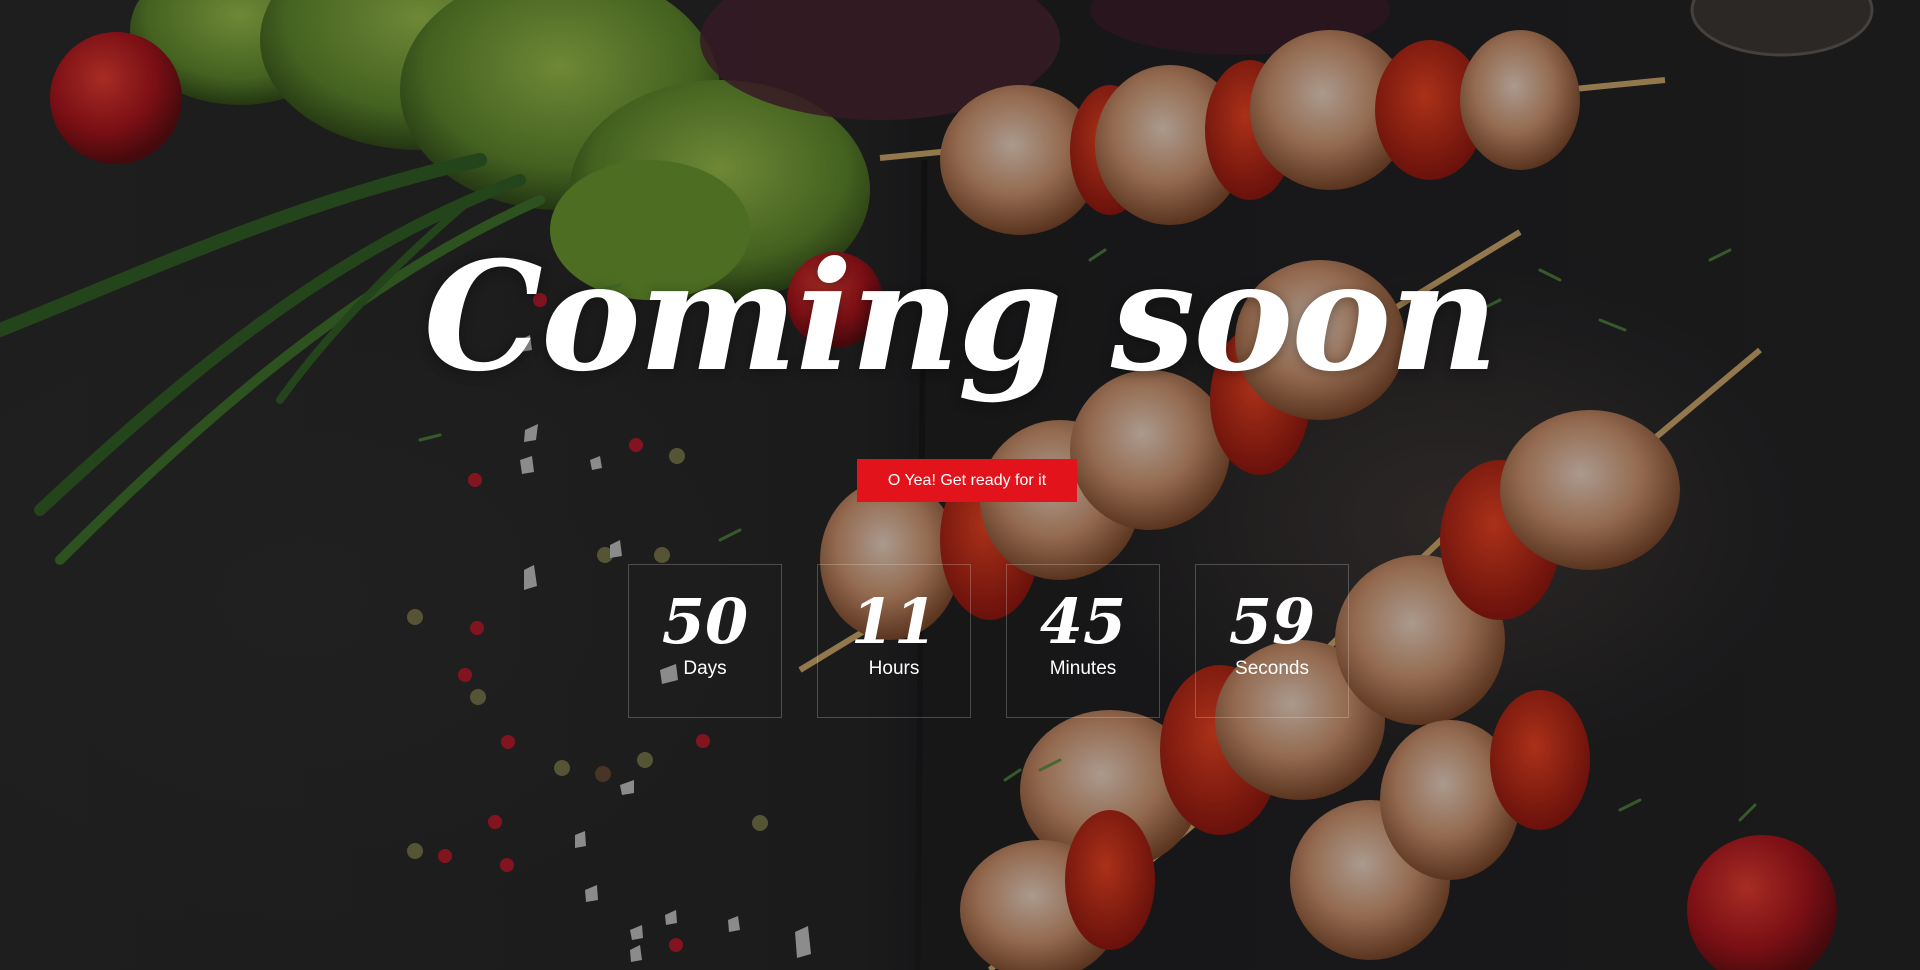 This screenshot has width=1920, height=970. I want to click on countdown-value: 50, so click(705, 621).